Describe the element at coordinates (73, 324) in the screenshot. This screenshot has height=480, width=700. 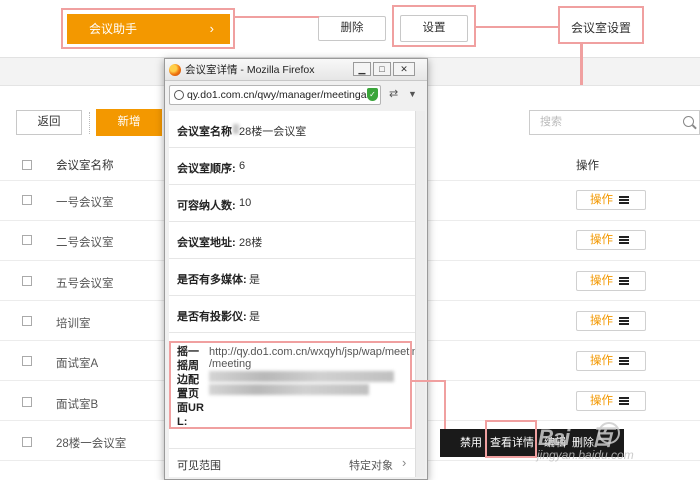
I see `room-name: 培训室` at that location.